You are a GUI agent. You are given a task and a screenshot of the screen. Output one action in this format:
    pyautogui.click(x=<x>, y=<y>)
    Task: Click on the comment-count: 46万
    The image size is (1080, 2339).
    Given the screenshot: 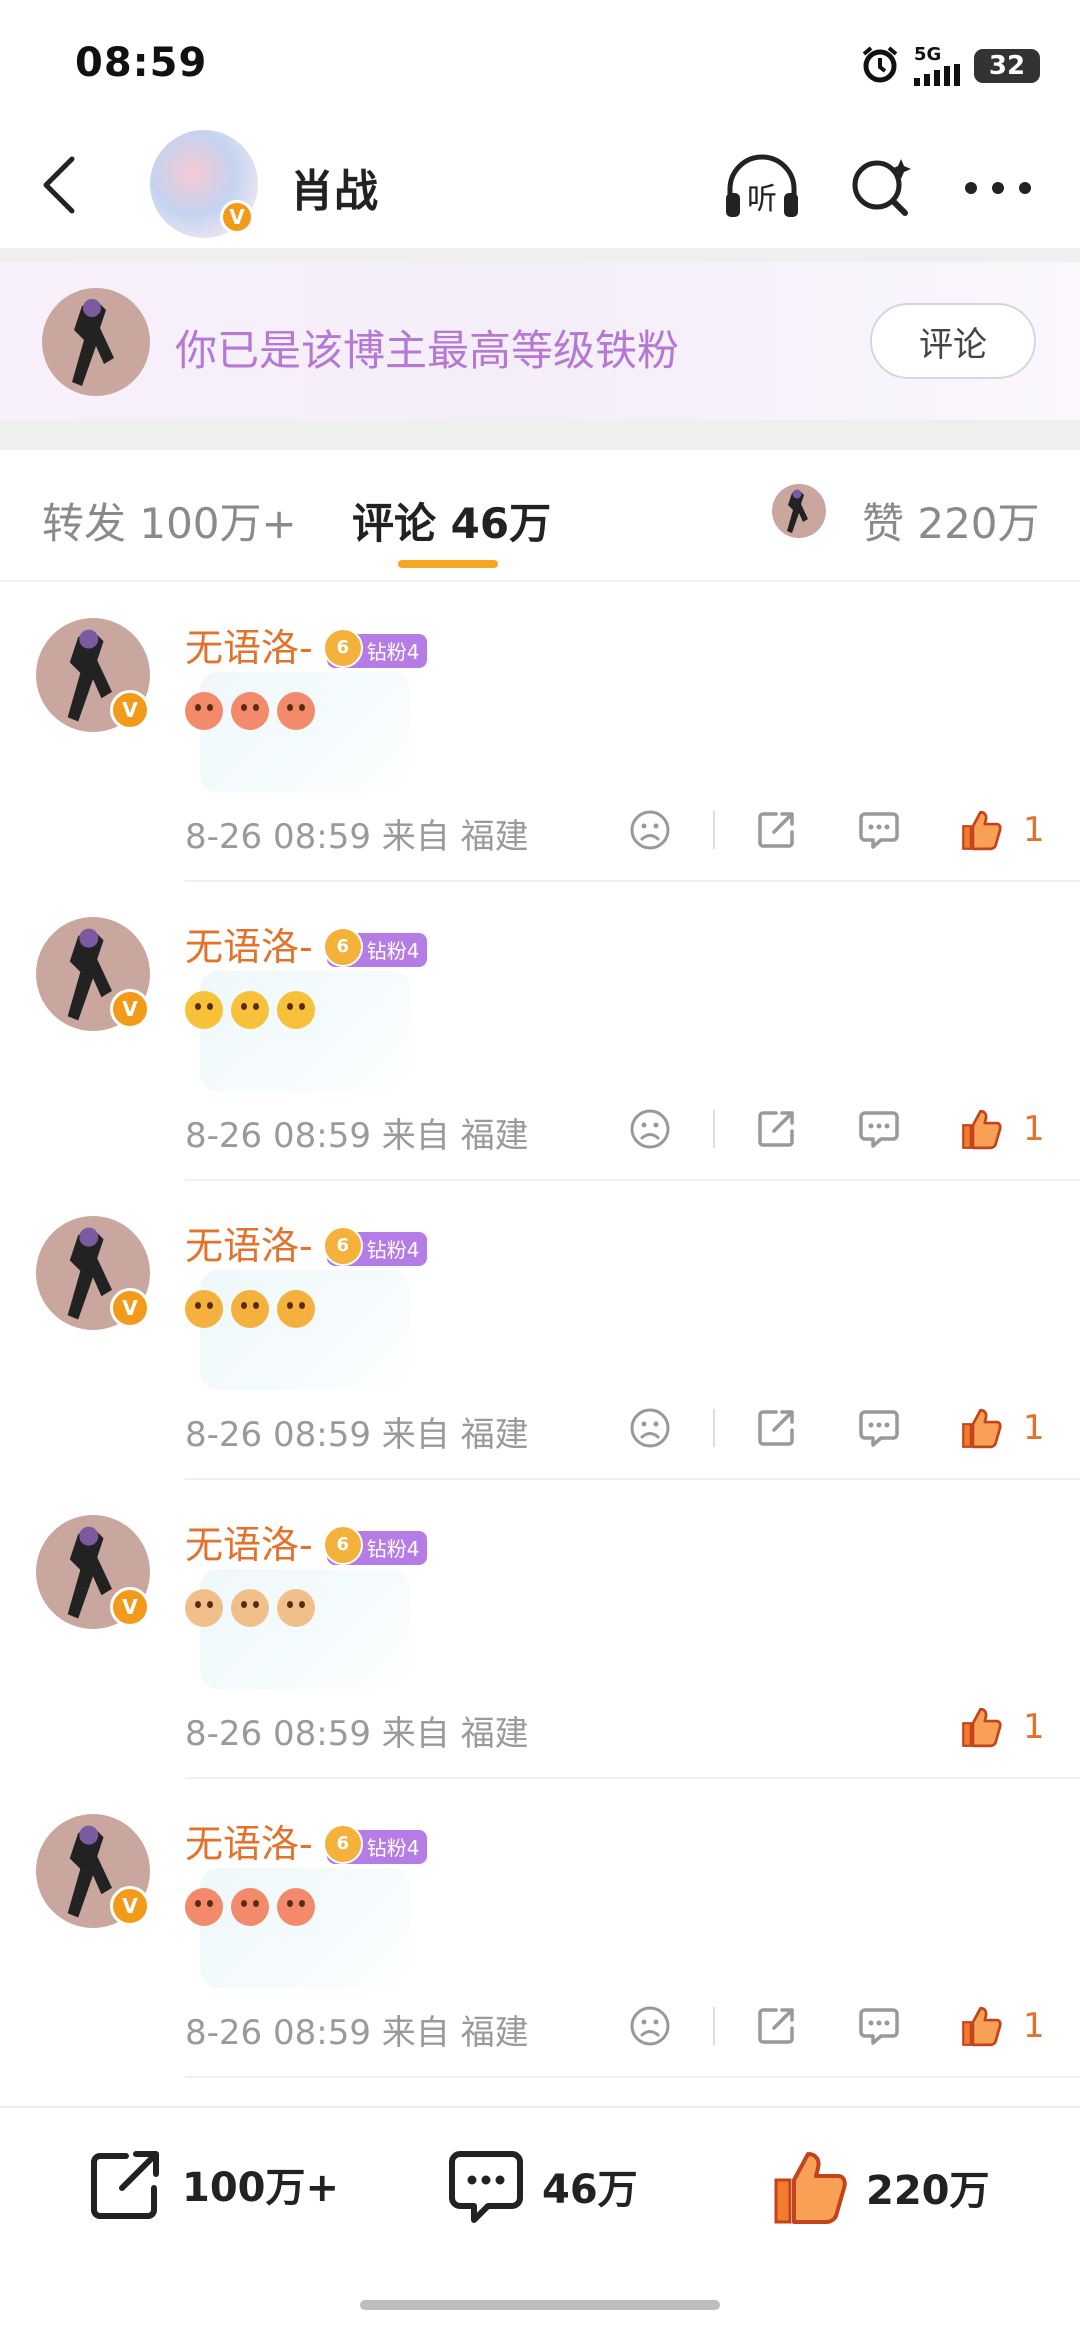 What is the action you would take?
    pyautogui.click(x=590, y=2190)
    